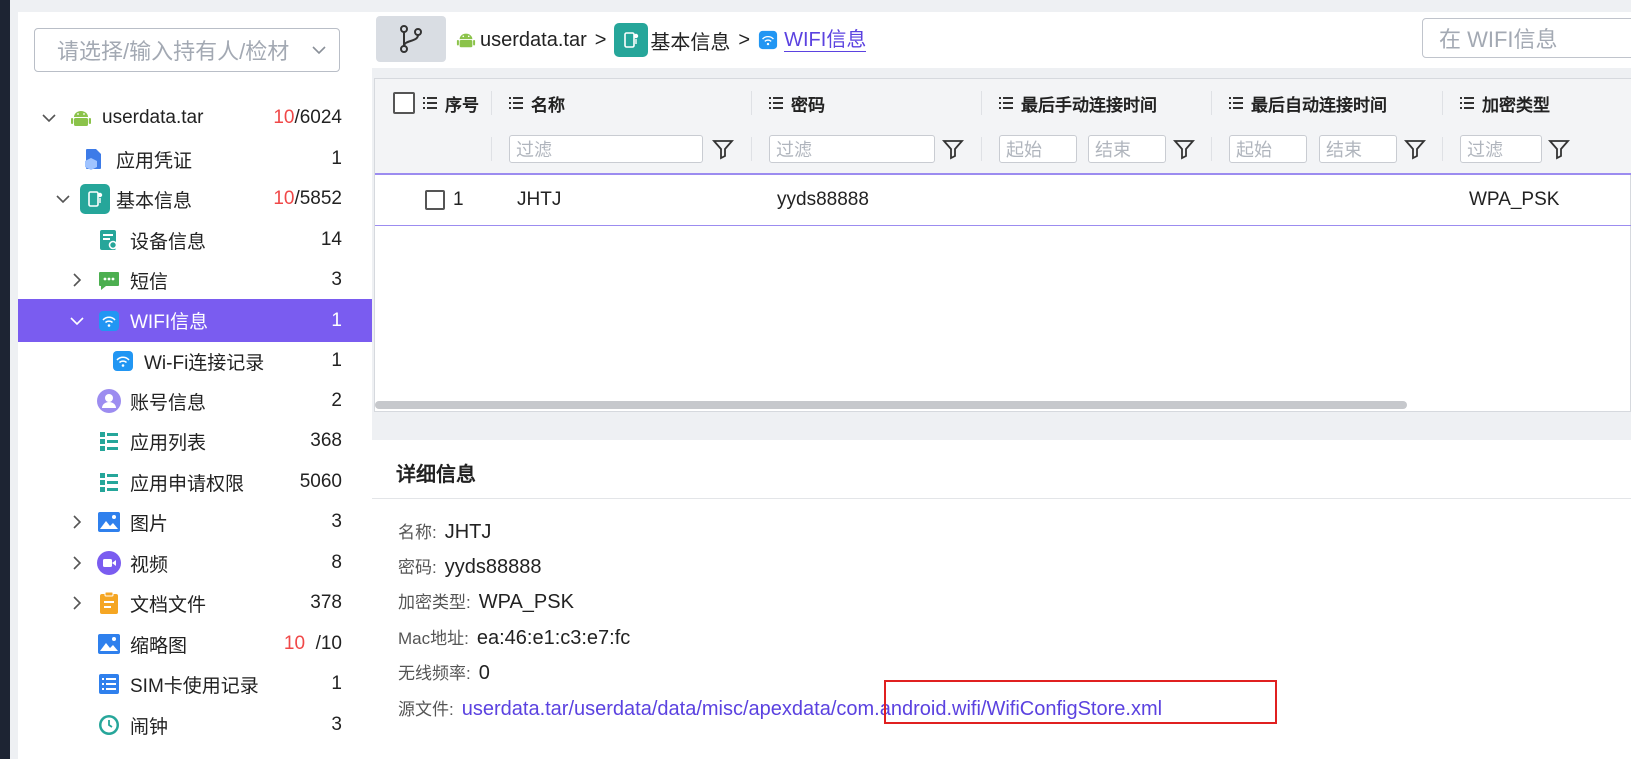  I want to click on search-input: 在 WIFI信息, so click(1526, 38).